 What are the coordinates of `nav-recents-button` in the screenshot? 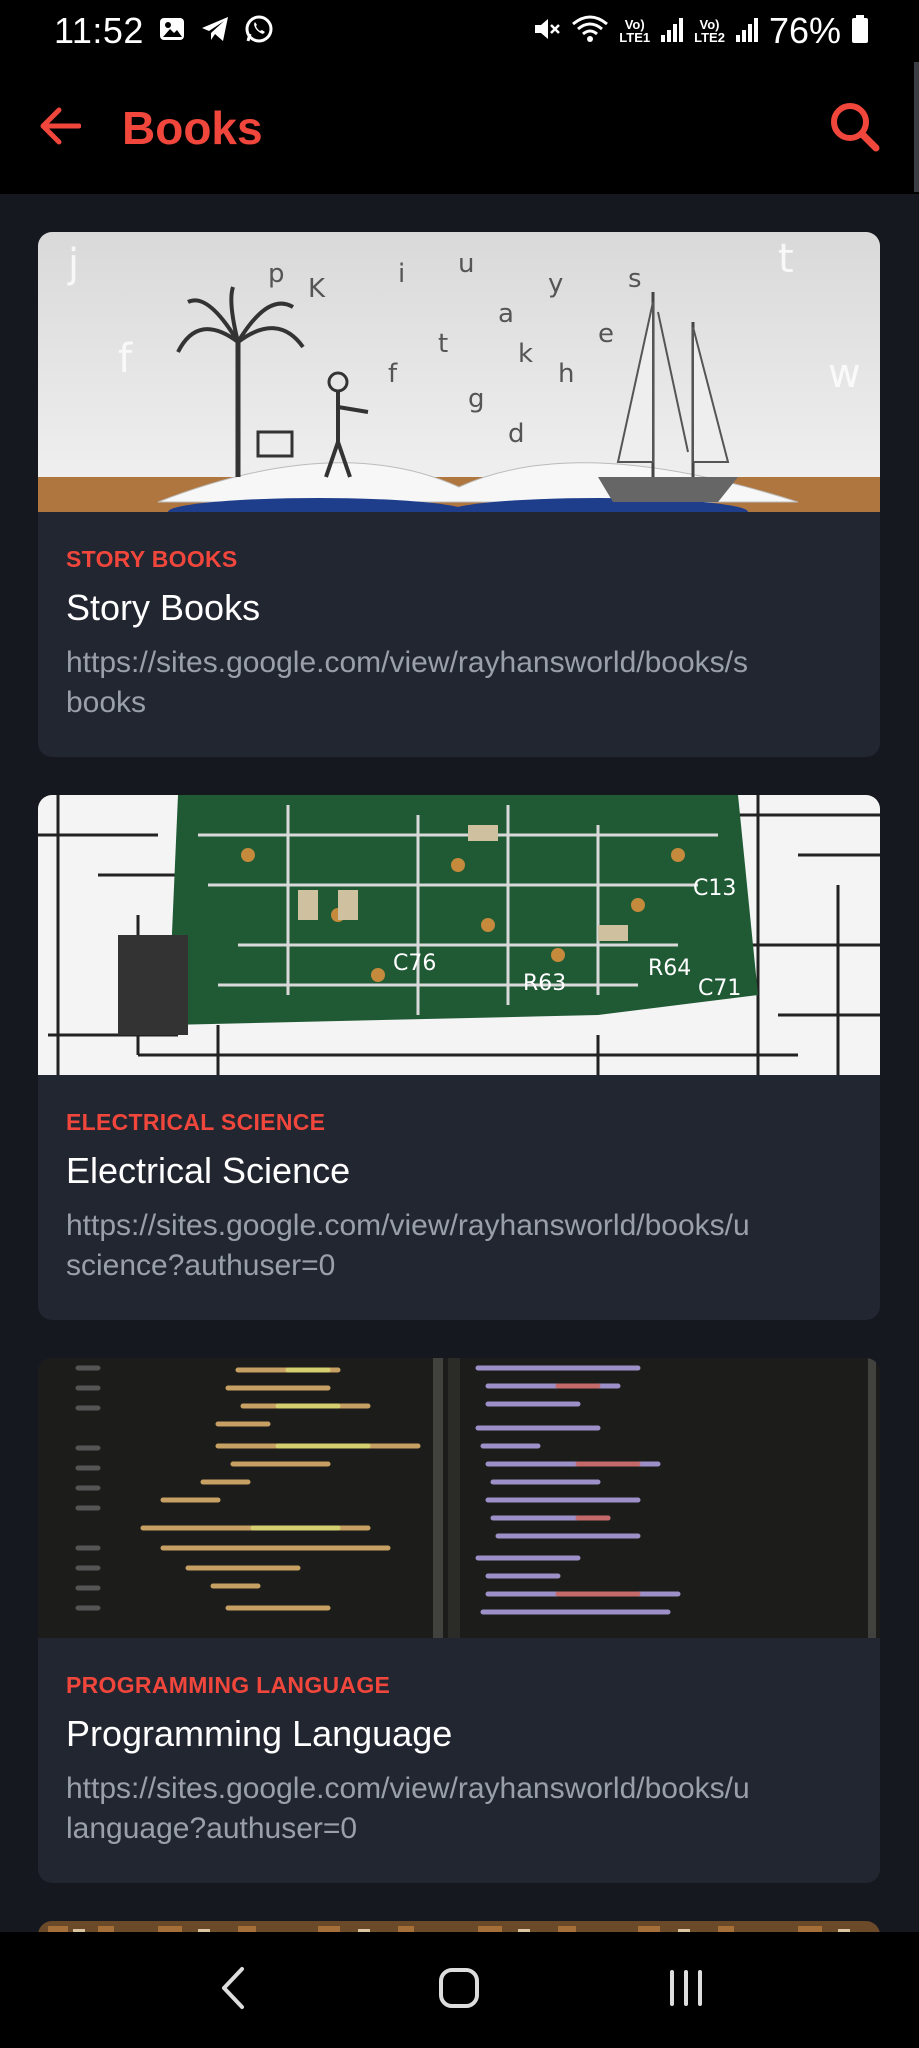 It's located at (686, 1990).